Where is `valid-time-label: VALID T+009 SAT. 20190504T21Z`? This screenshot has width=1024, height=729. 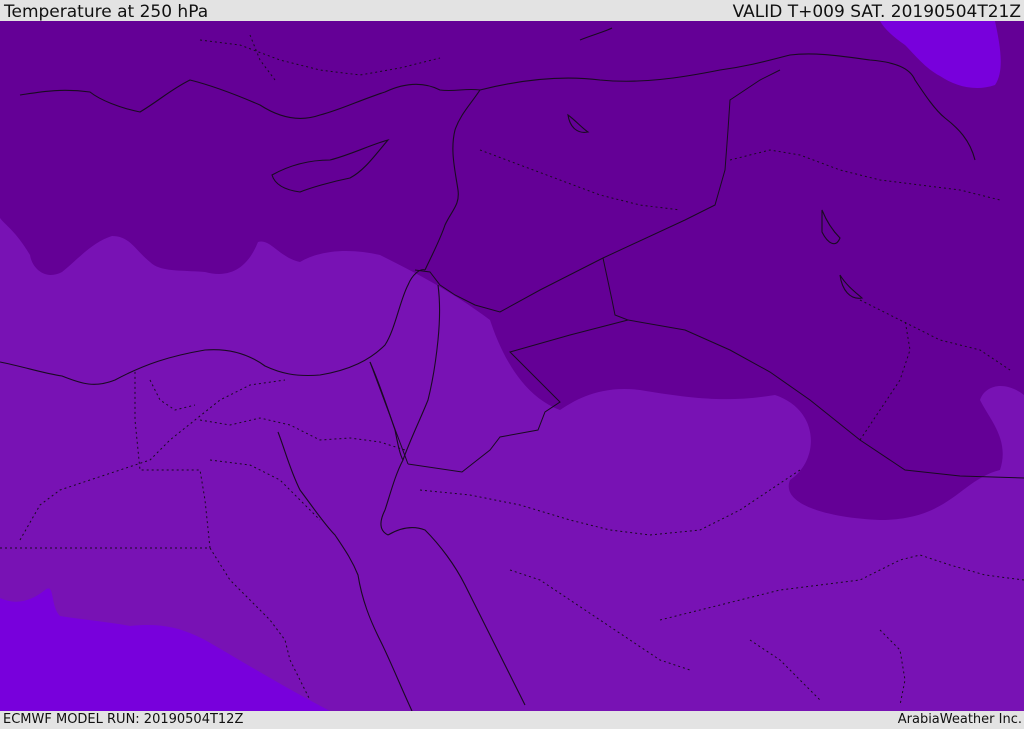
valid-time-label: VALID T+009 SAT. 20190504T21Z is located at coordinates (876, 12).